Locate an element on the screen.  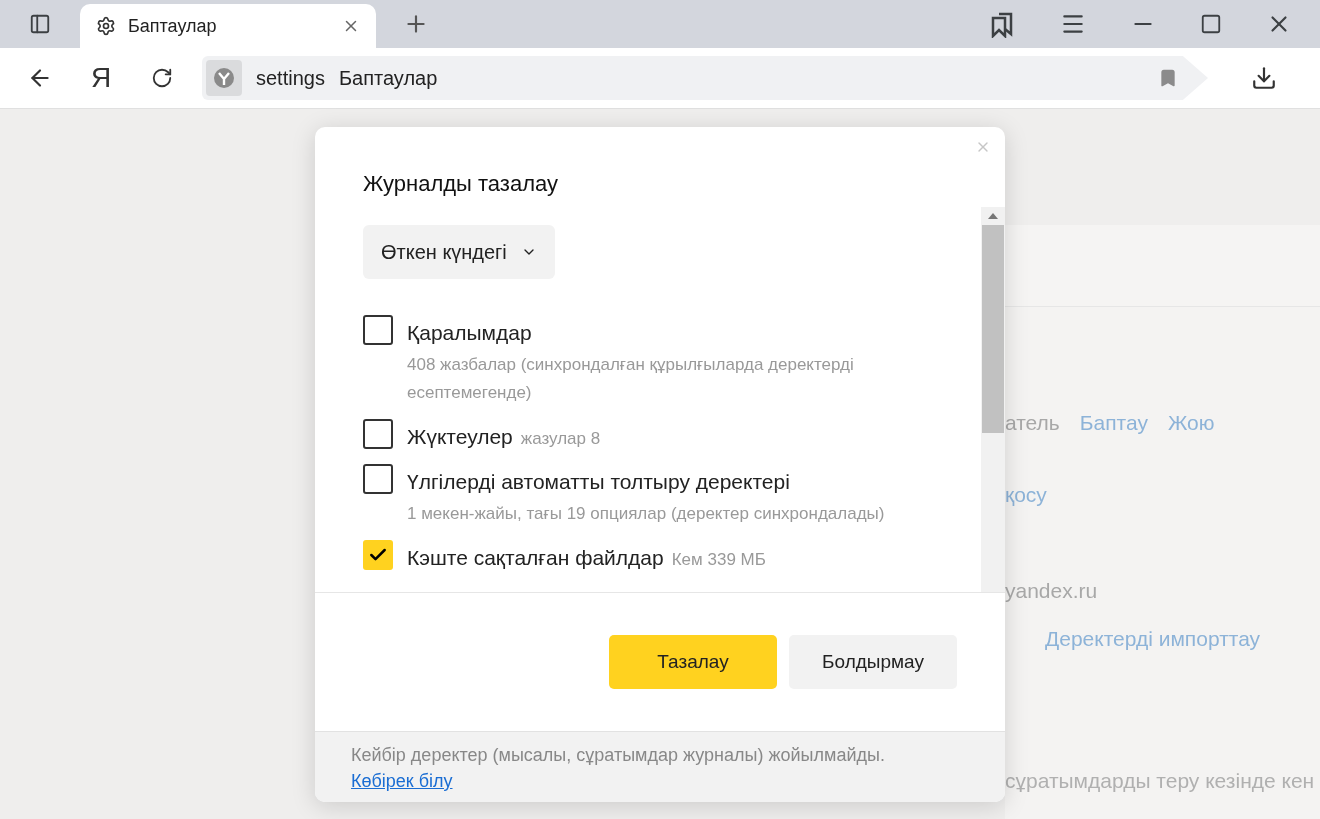
page-title: Баптаулар is located at coordinates (388, 78).